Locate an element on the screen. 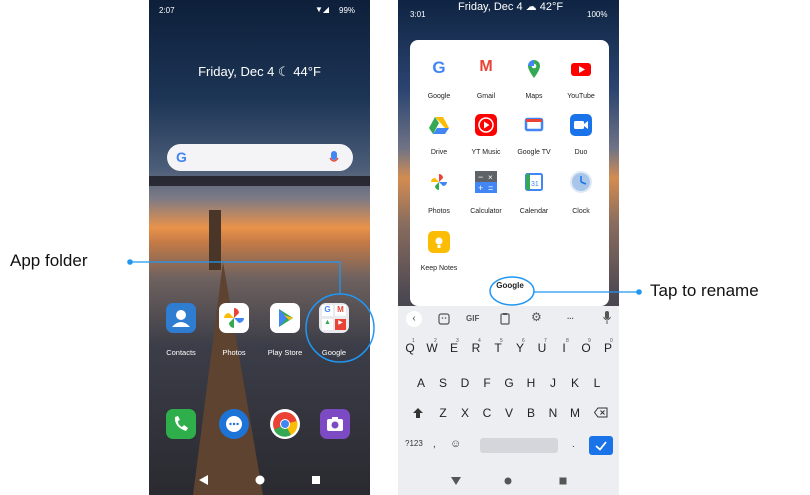 Image resolution: width=810 pixels, height=495 pixels. google-folder-highlight-circle is located at coordinates (340, 328).